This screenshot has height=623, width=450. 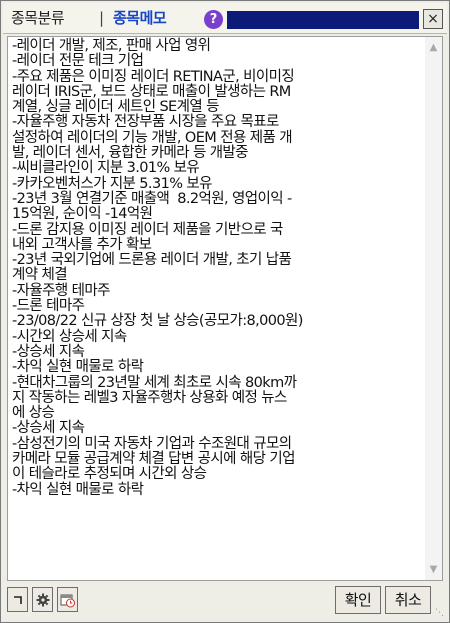 I want to click on memo-line: -레이더 개발, 제조, 판매 사업 영위, so click(x=111, y=46).